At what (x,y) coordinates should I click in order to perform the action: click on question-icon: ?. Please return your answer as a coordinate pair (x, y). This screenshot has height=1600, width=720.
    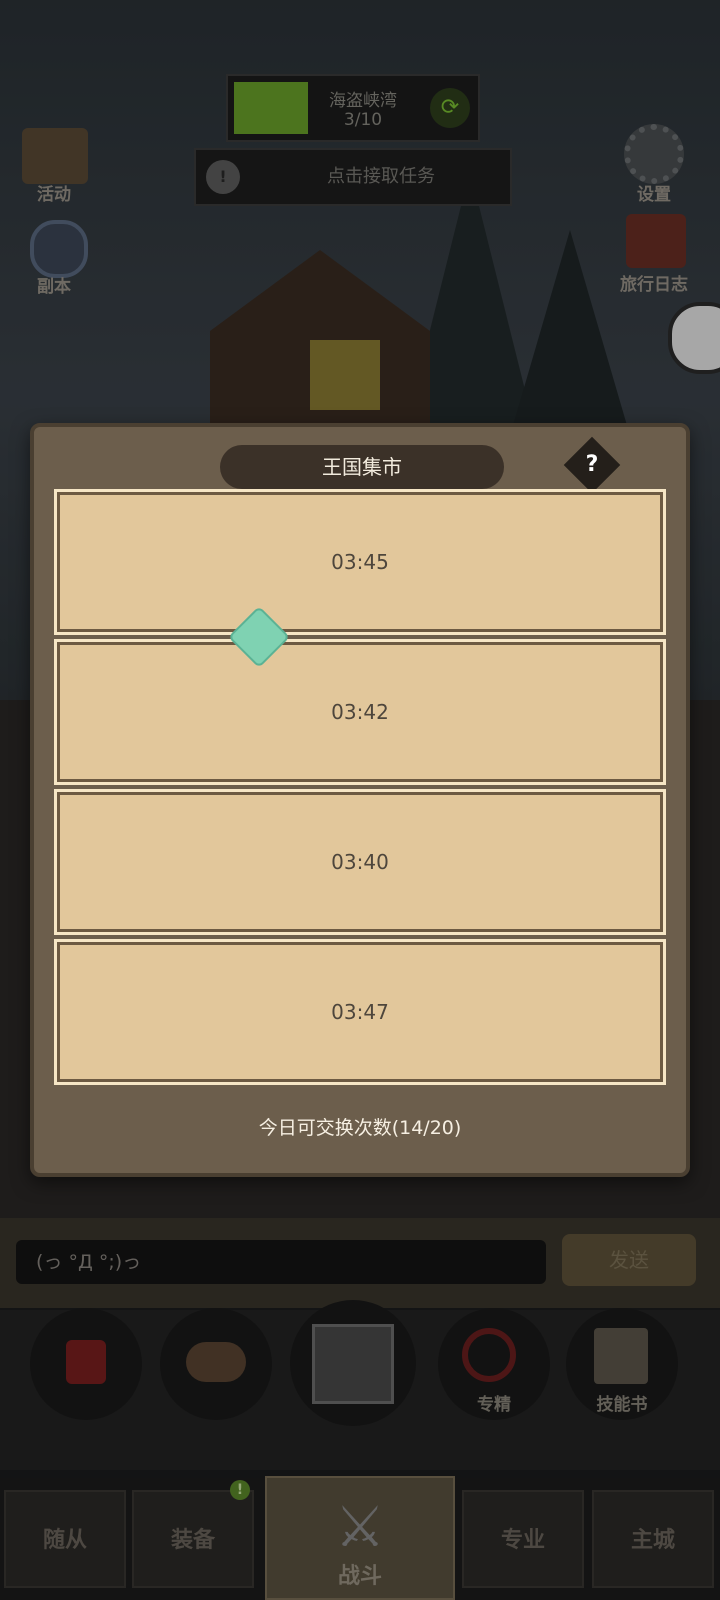
    Looking at the image, I should click on (592, 464).